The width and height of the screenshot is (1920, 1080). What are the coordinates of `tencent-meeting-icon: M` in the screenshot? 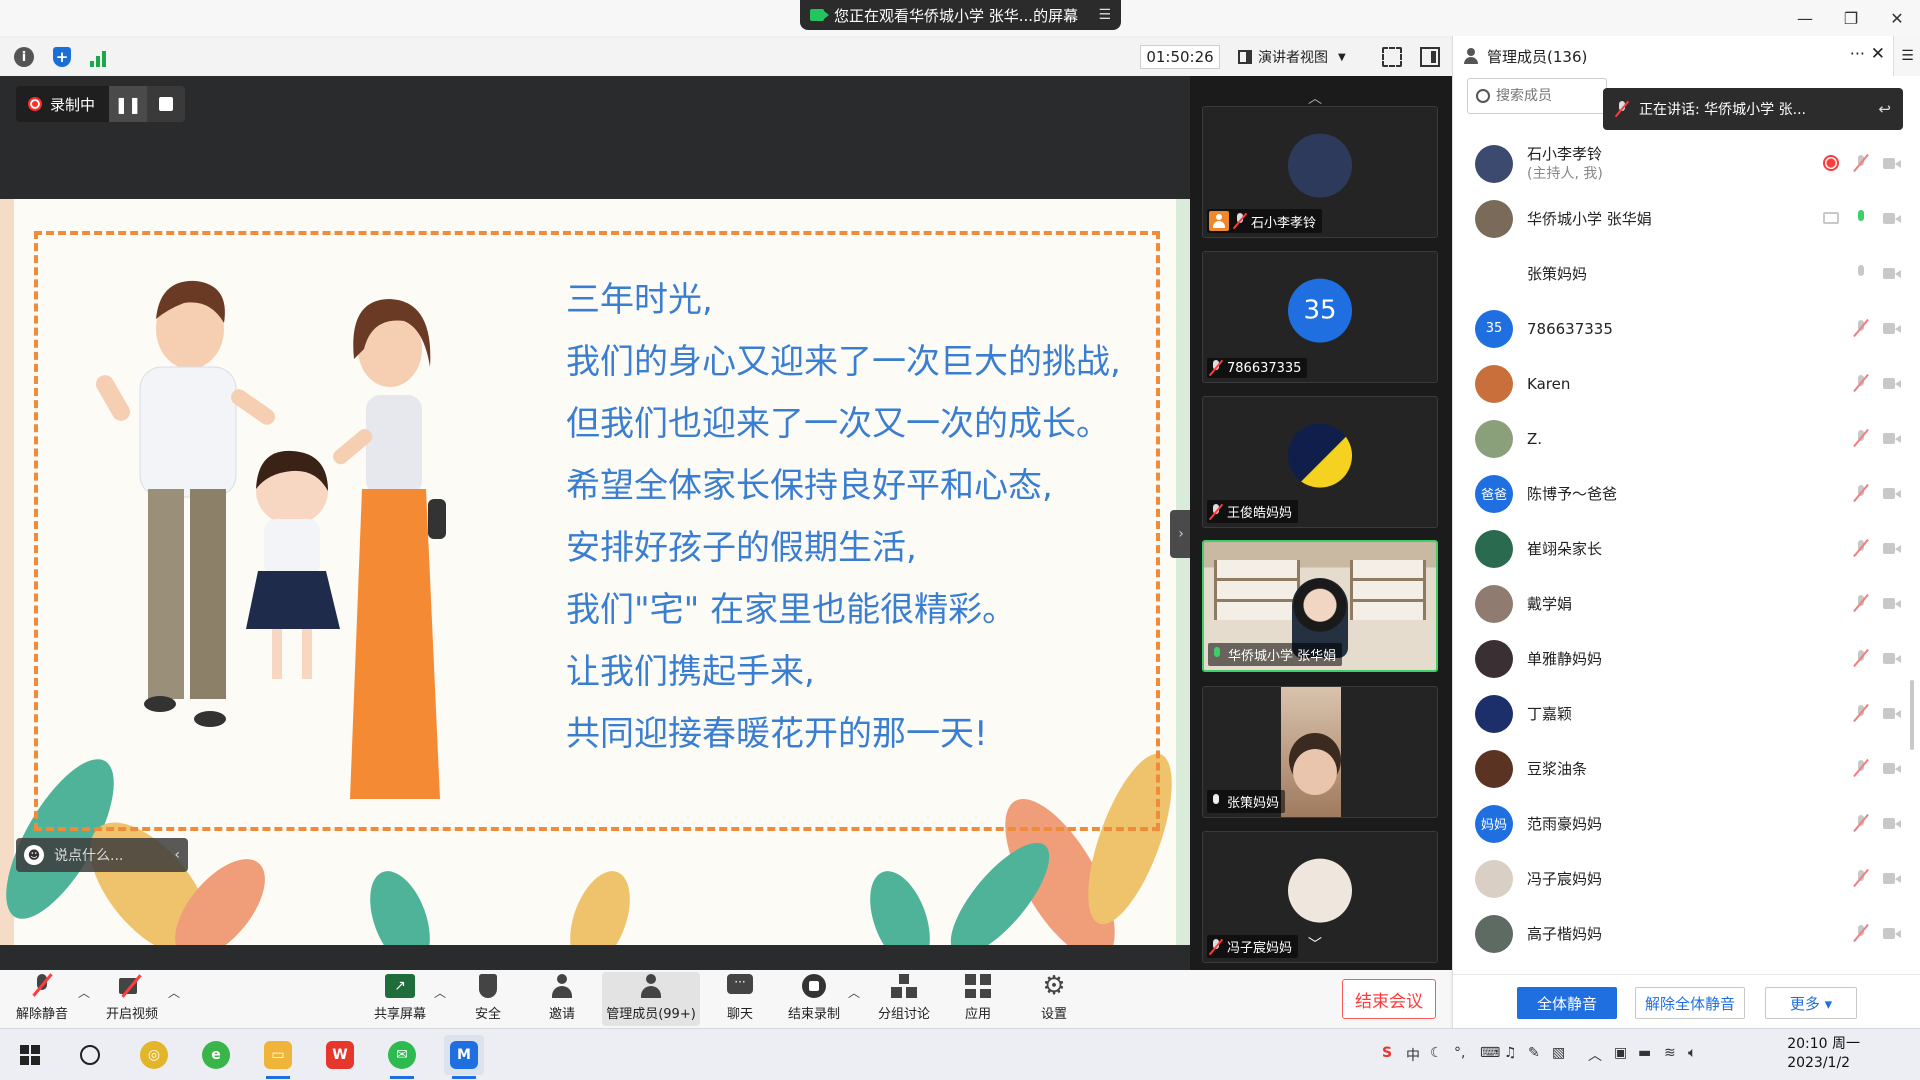 It's located at (464, 1057).